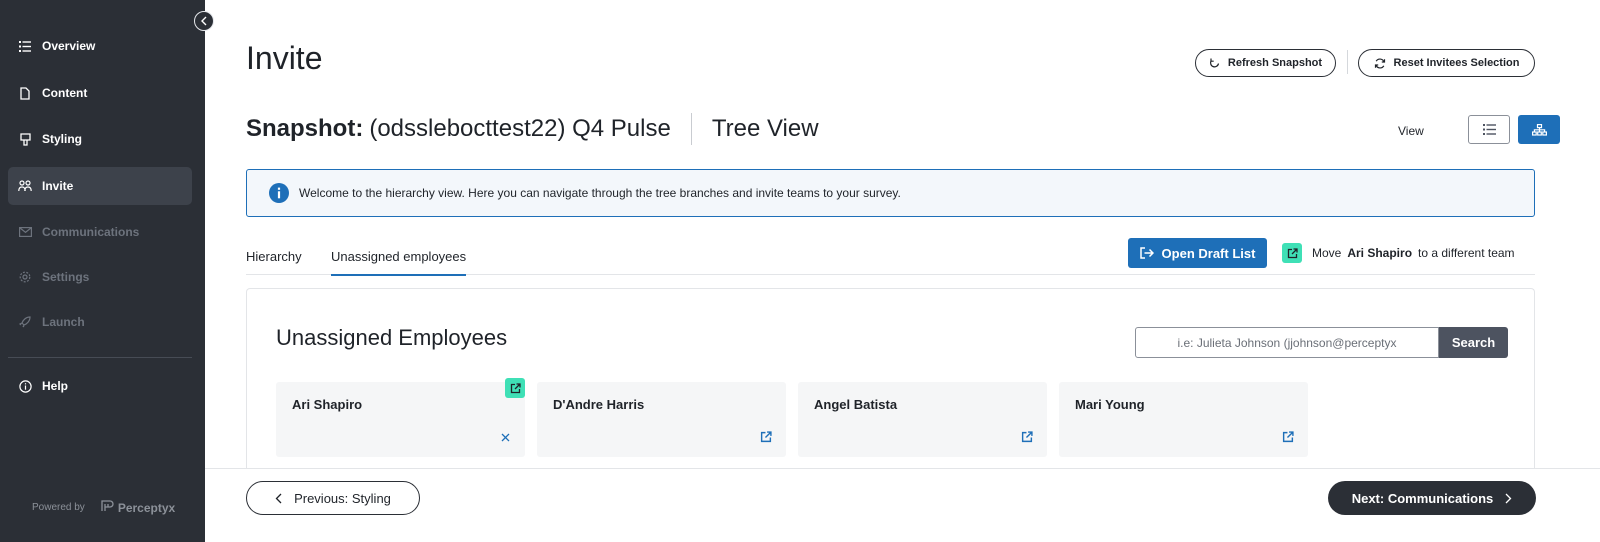 Image resolution: width=1600 pixels, height=542 pixels. I want to click on tab-unassigned-employees: Unassigned employees, so click(399, 262).